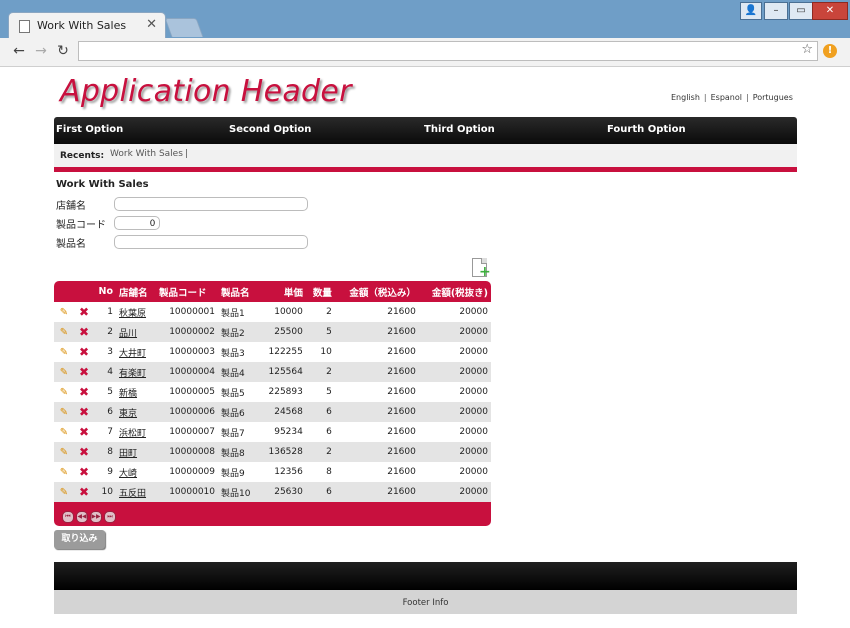 This screenshot has width=850, height=628. What do you see at coordinates (187, 492) in the screenshot?
I see `product-code: 10000010` at bounding box center [187, 492].